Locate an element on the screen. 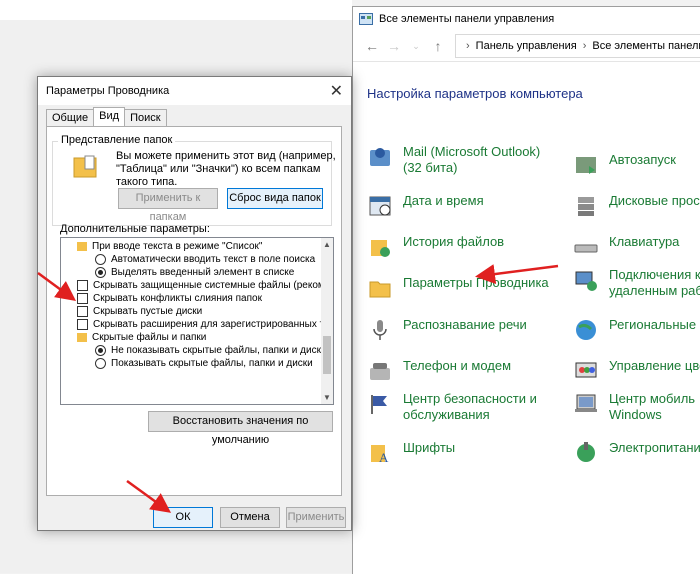 The height and width of the screenshot is (574, 700). arrow-to-folder-options is located at coordinates (517, 274).